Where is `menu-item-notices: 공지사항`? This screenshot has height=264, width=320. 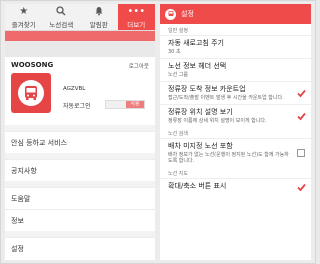
menu-item-notices: 공지사항 is located at coordinates (80, 170).